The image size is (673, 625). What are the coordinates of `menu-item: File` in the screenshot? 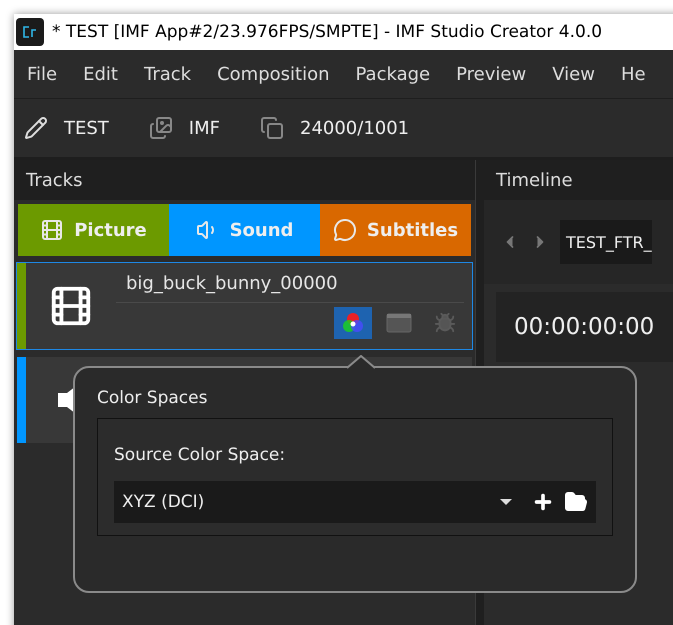 It's located at (42, 74).